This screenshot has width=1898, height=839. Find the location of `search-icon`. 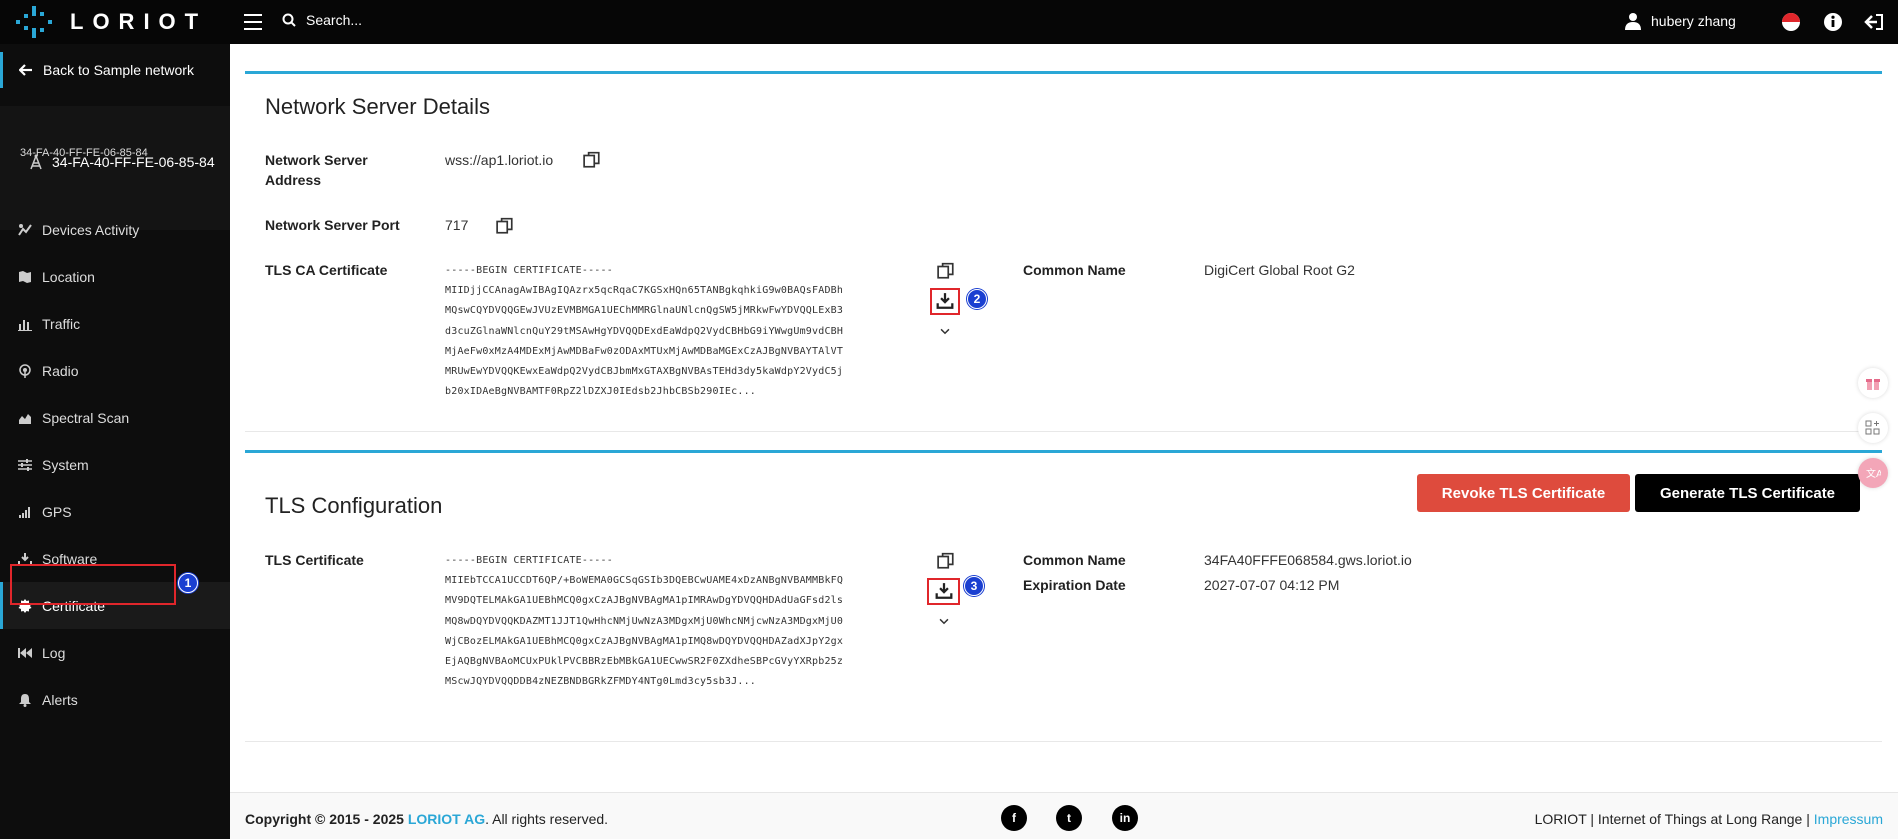

search-icon is located at coordinates (289, 20).